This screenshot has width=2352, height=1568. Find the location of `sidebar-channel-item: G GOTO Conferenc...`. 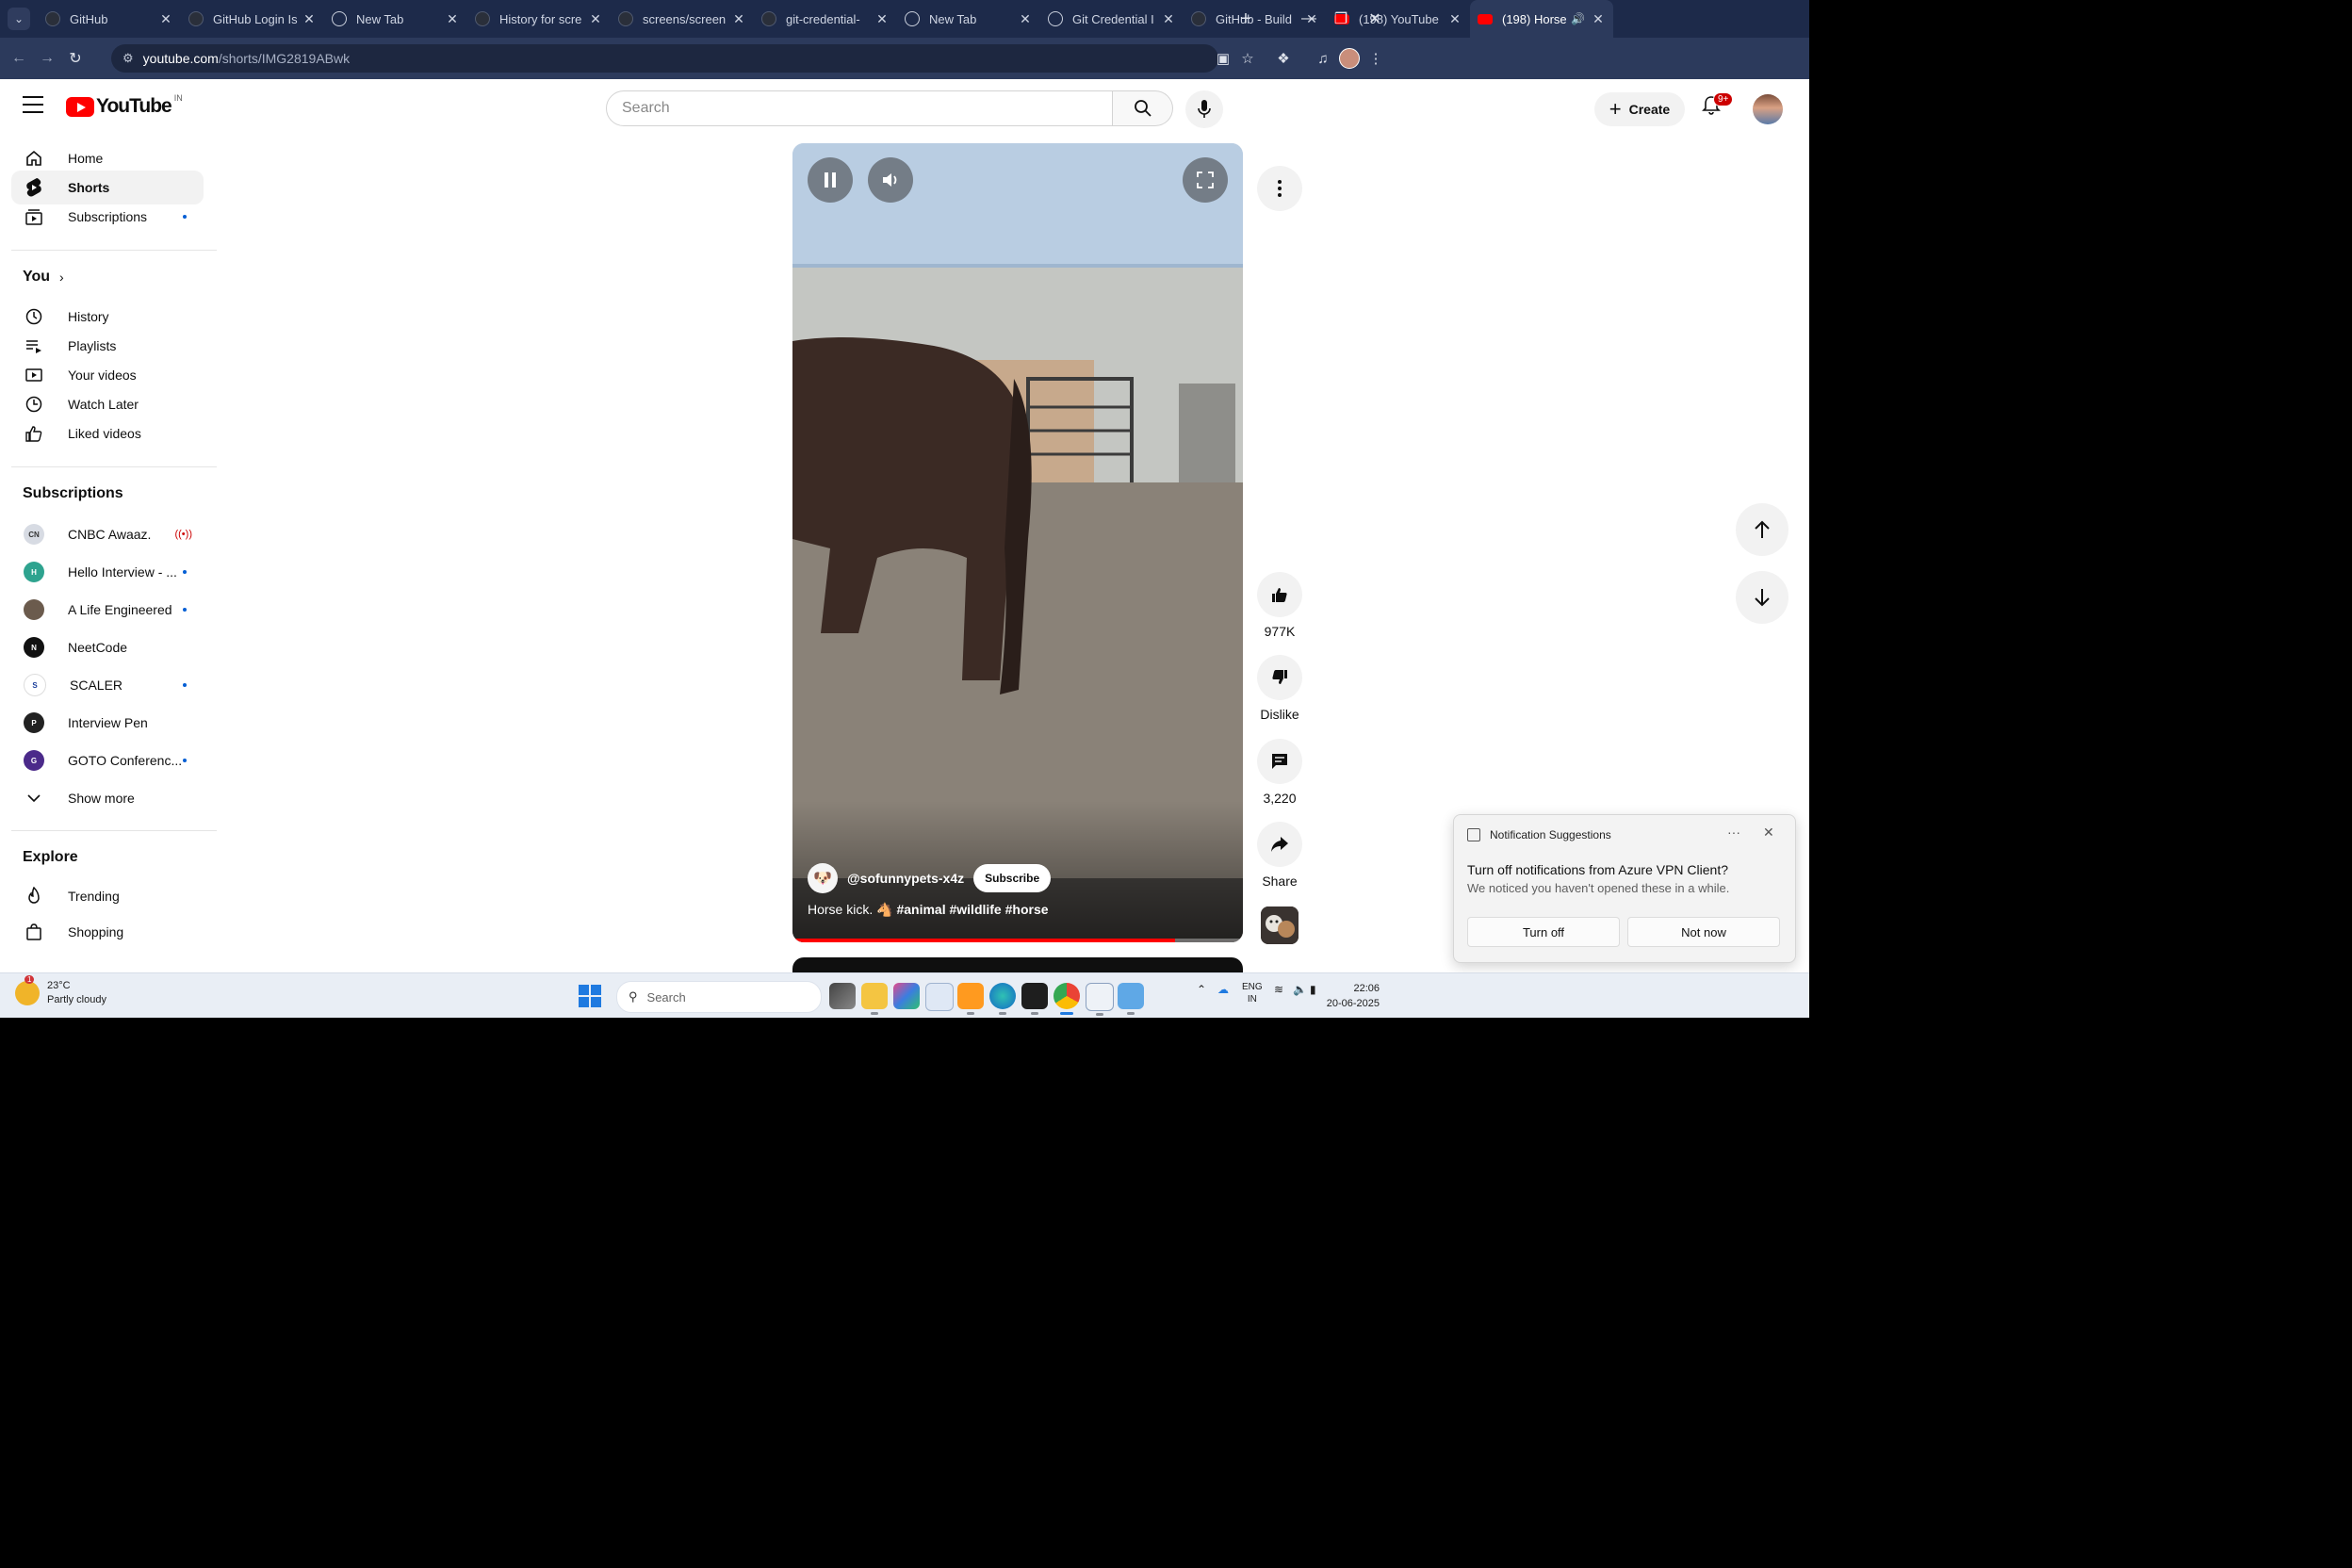

sidebar-channel-item: G GOTO Conferenc... is located at coordinates (108, 760).